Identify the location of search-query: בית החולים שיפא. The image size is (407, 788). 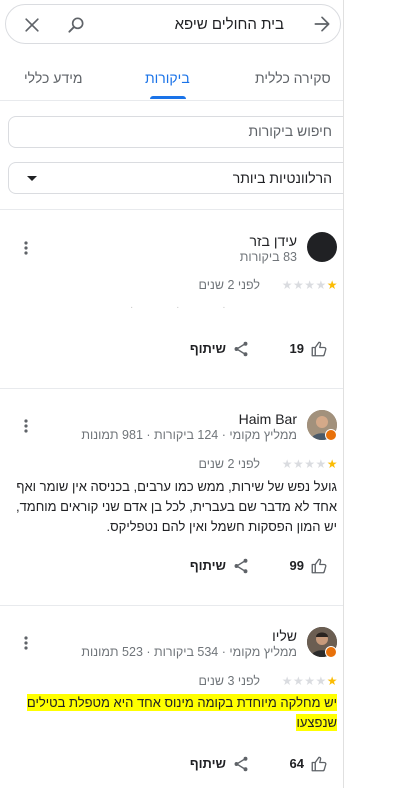
(229, 24).